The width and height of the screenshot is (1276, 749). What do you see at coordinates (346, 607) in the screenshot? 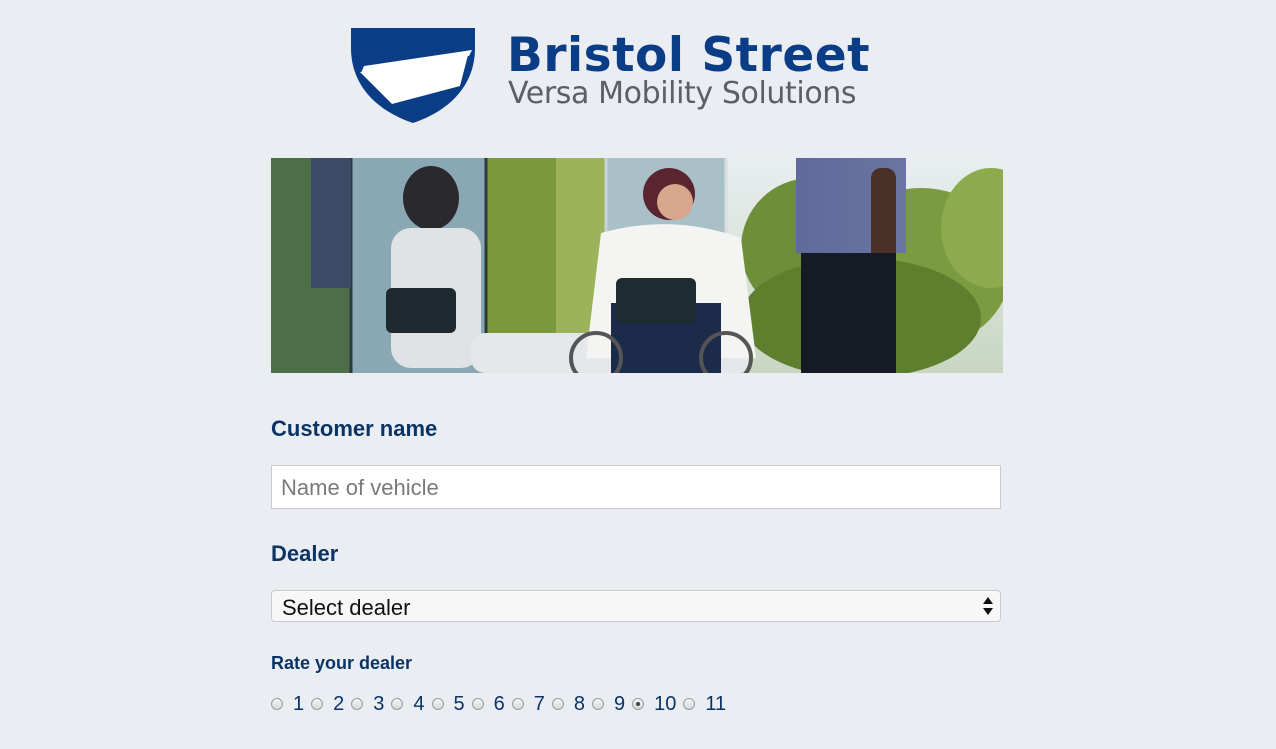
I see `dealer-select-value: Select dealer` at bounding box center [346, 607].